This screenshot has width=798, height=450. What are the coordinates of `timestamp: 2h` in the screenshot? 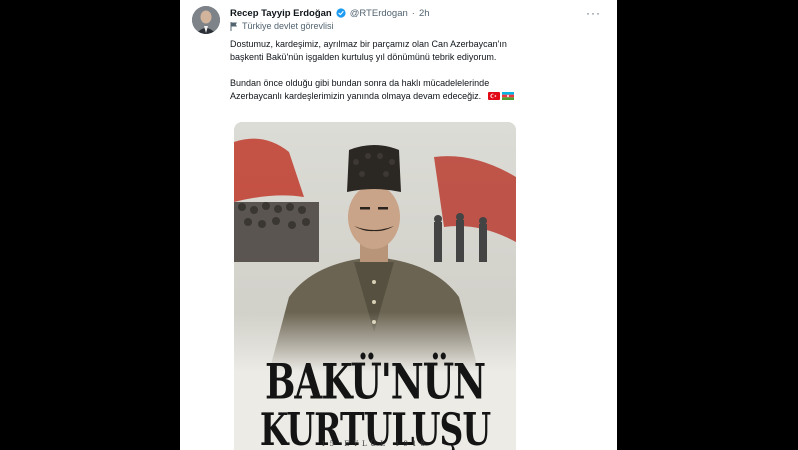 It's located at (424, 13).